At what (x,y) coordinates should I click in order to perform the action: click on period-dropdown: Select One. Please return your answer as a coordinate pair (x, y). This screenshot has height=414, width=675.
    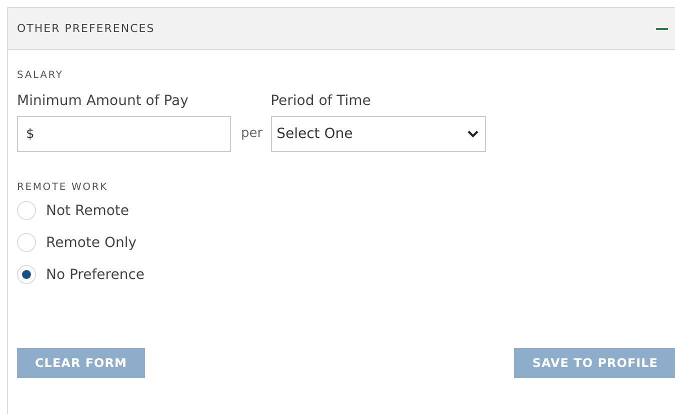
    Looking at the image, I should click on (378, 134).